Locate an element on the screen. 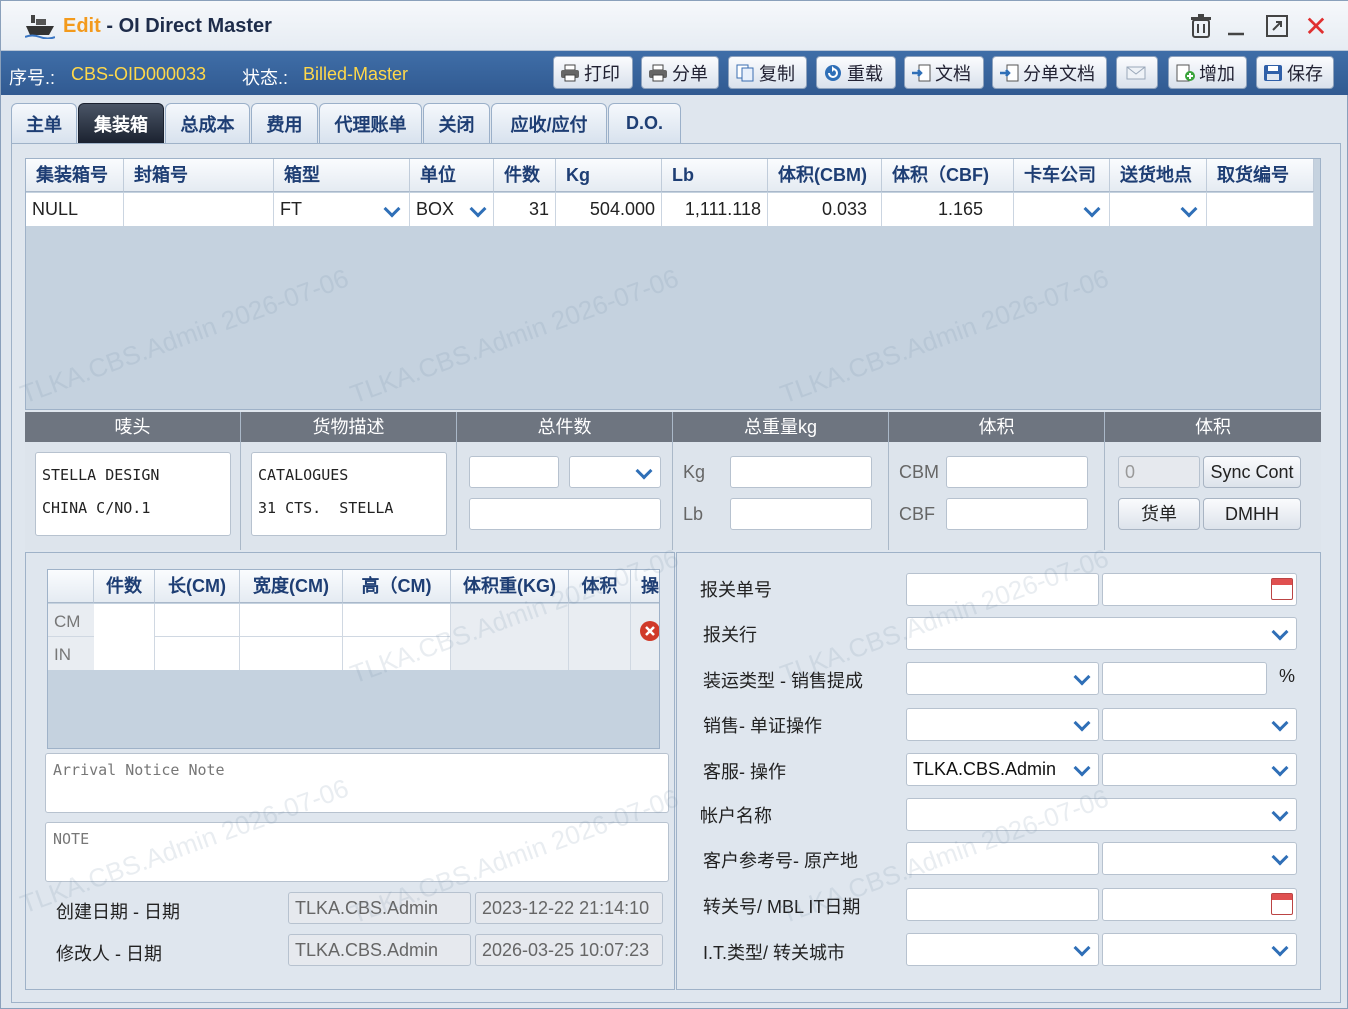 This screenshot has height=1009, width=1348. tab-total-cost: 总成本 is located at coordinates (207, 123).